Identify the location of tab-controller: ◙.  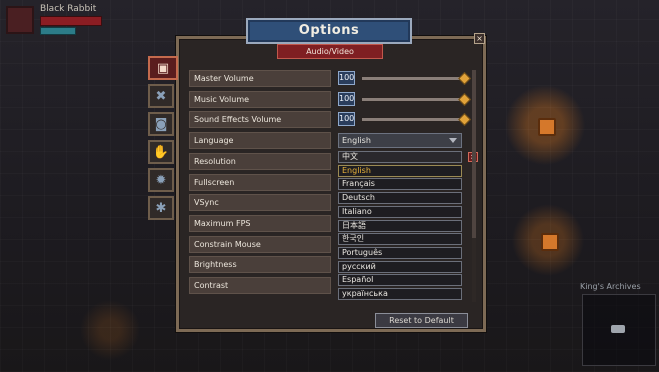
(161, 124).